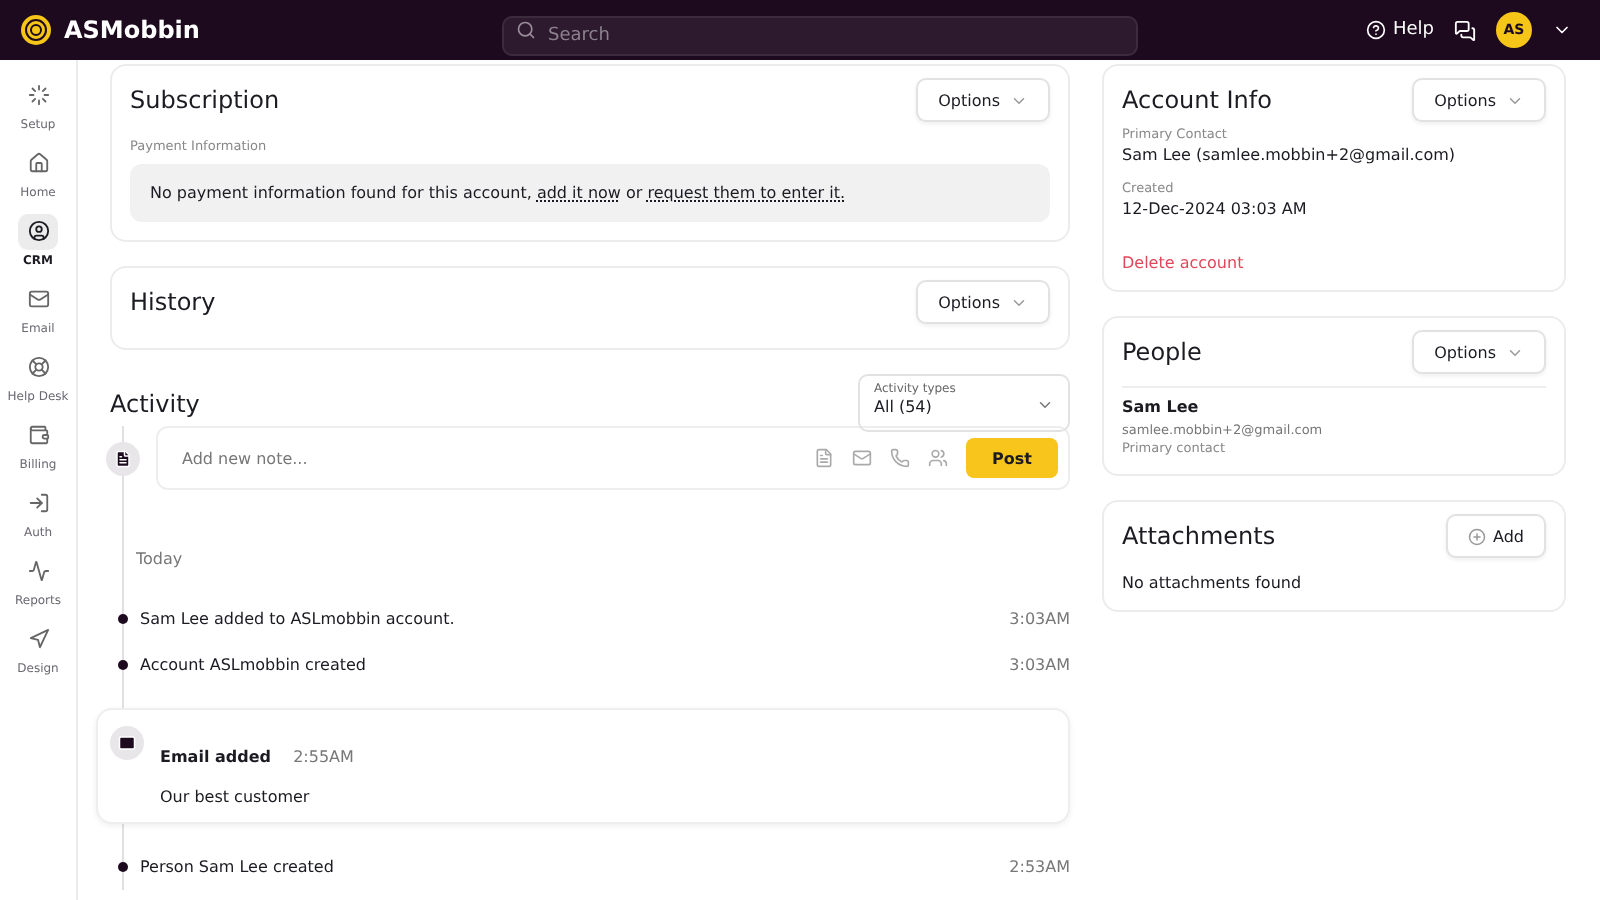 The width and height of the screenshot is (1600, 900). What do you see at coordinates (323, 757) in the screenshot?
I see `event-time: 2:55AM` at bounding box center [323, 757].